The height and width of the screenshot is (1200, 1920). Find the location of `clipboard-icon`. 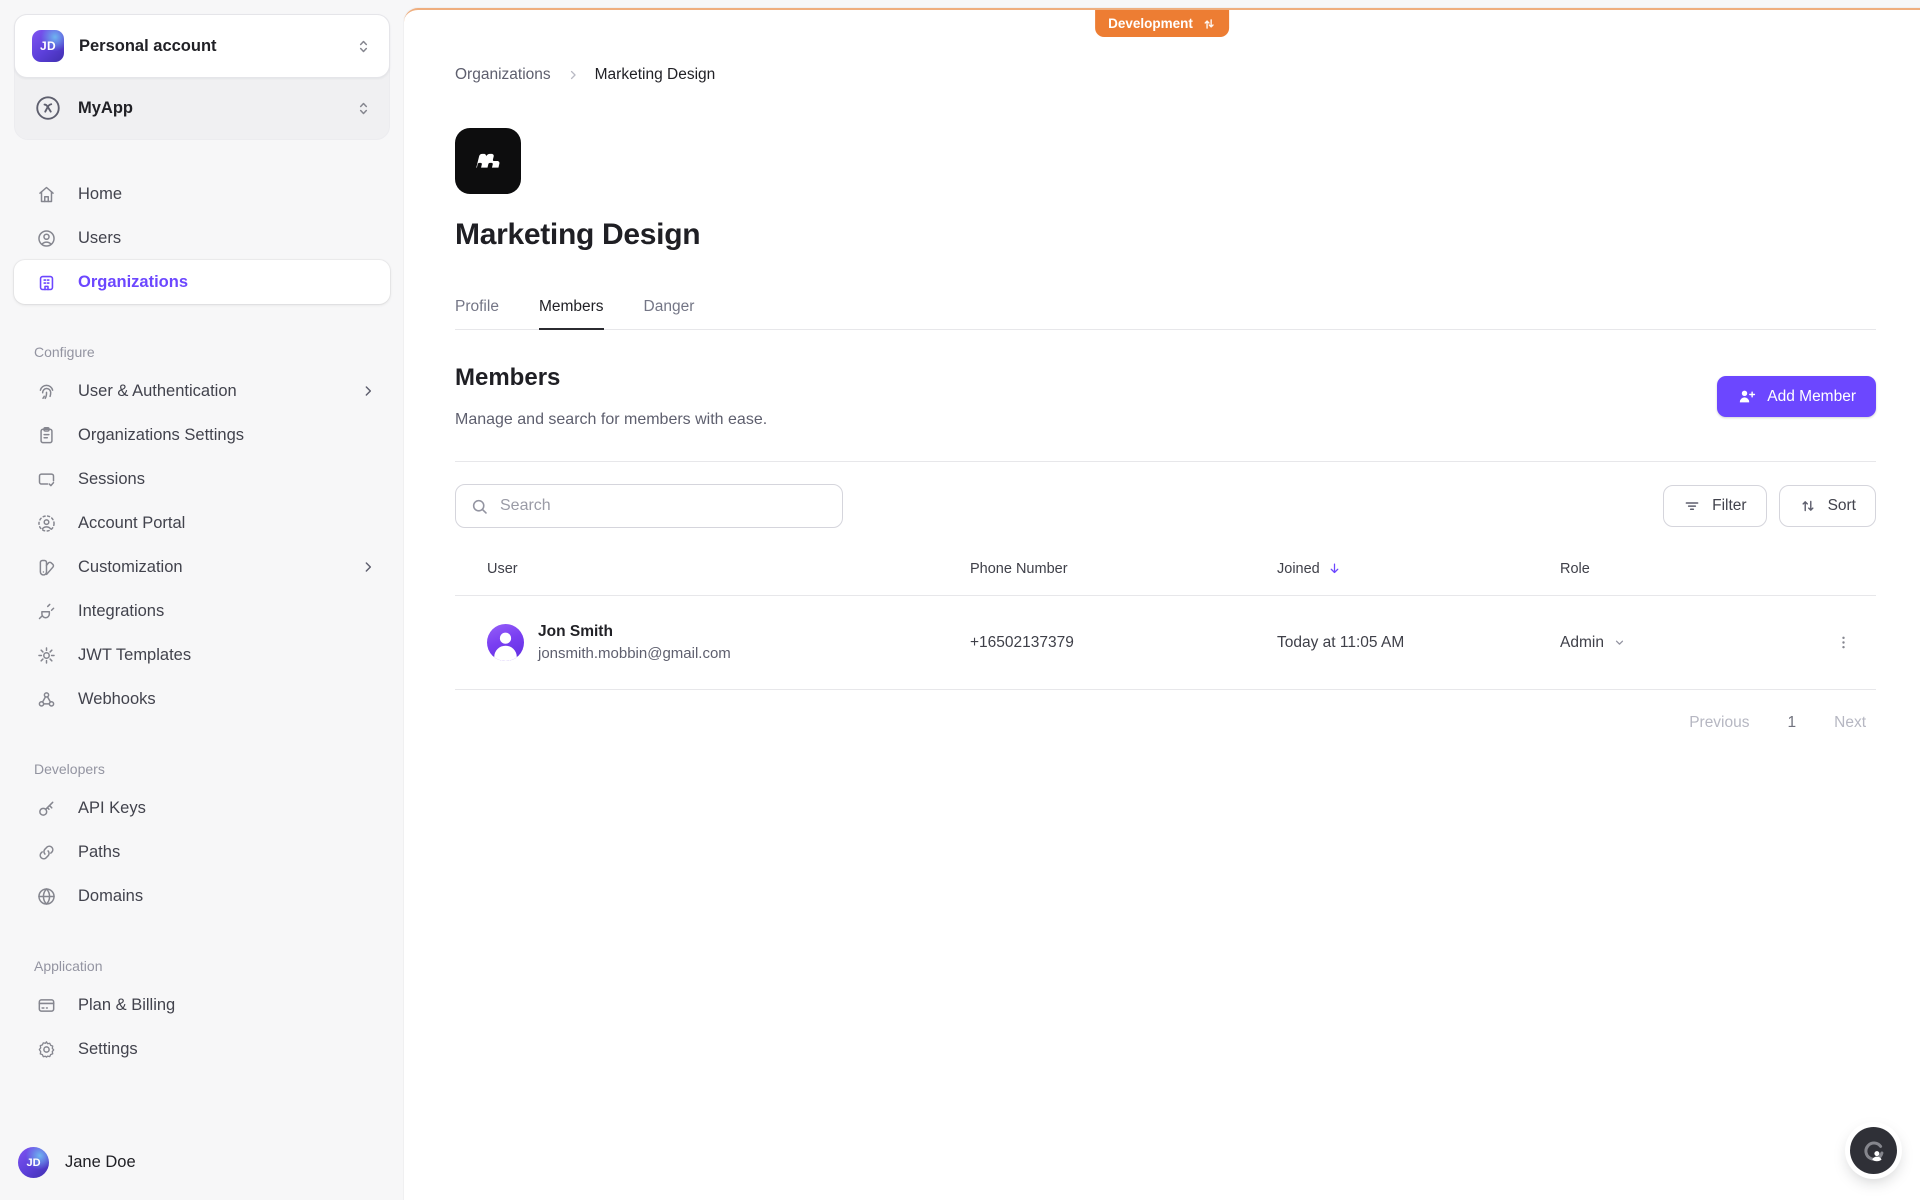

clipboard-icon is located at coordinates (46, 435).